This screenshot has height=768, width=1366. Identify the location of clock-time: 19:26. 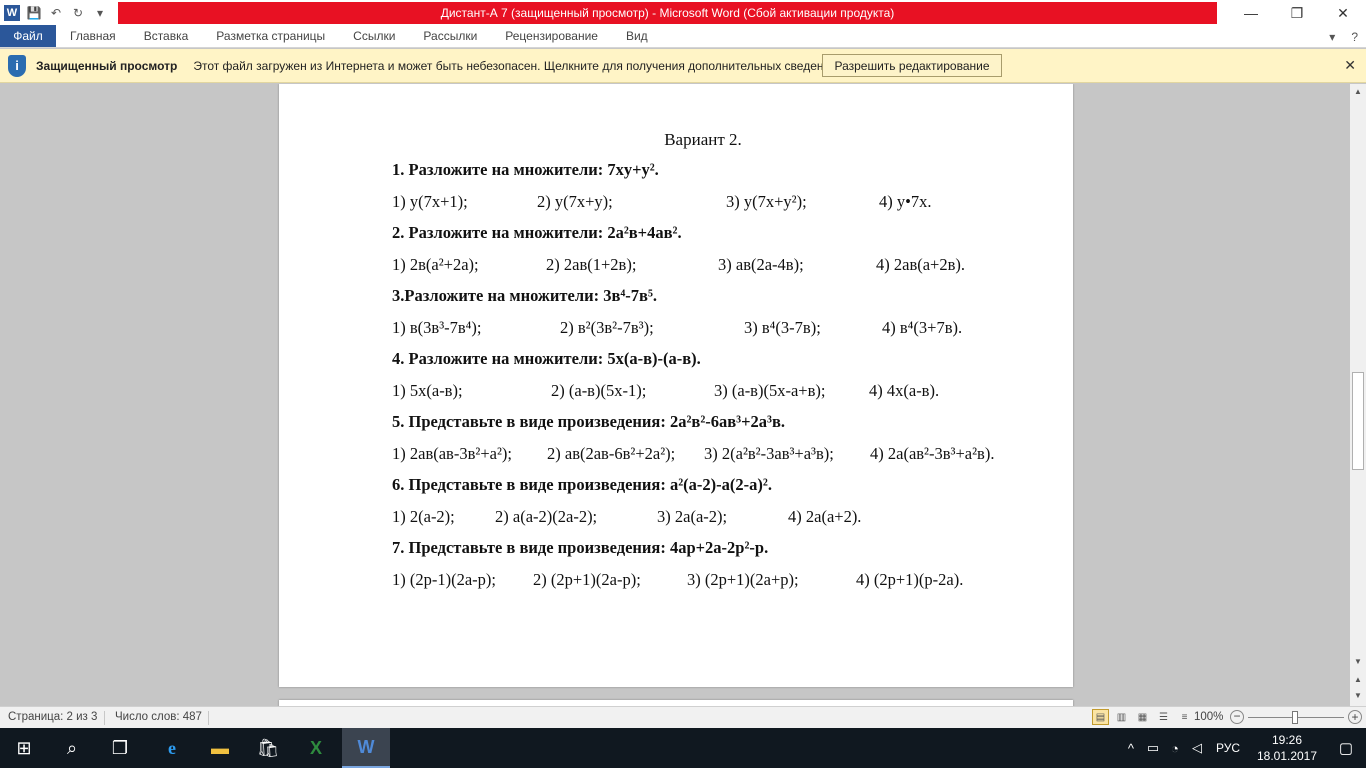
(1287, 740).